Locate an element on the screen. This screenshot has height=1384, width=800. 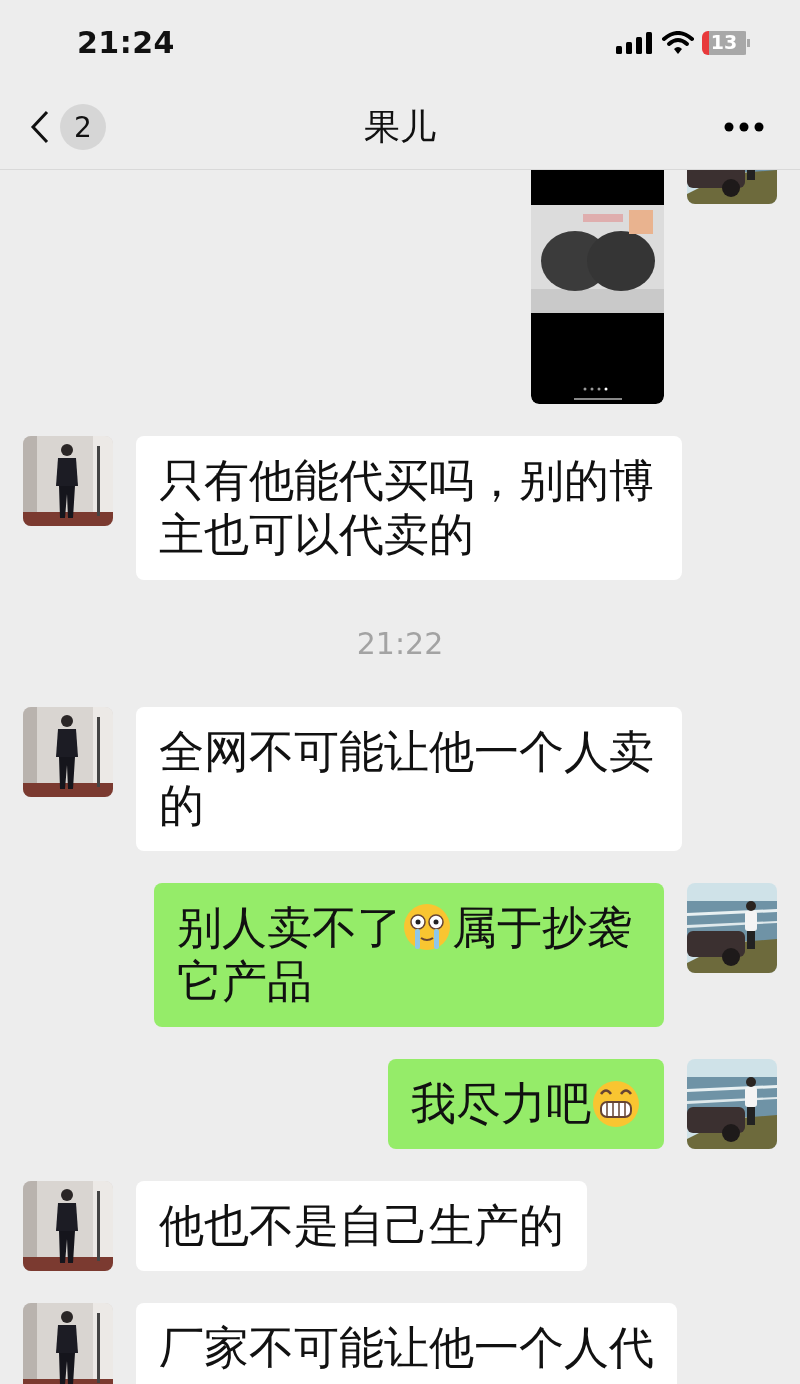
message-text: 它产品 is located at coordinates (244, 981).